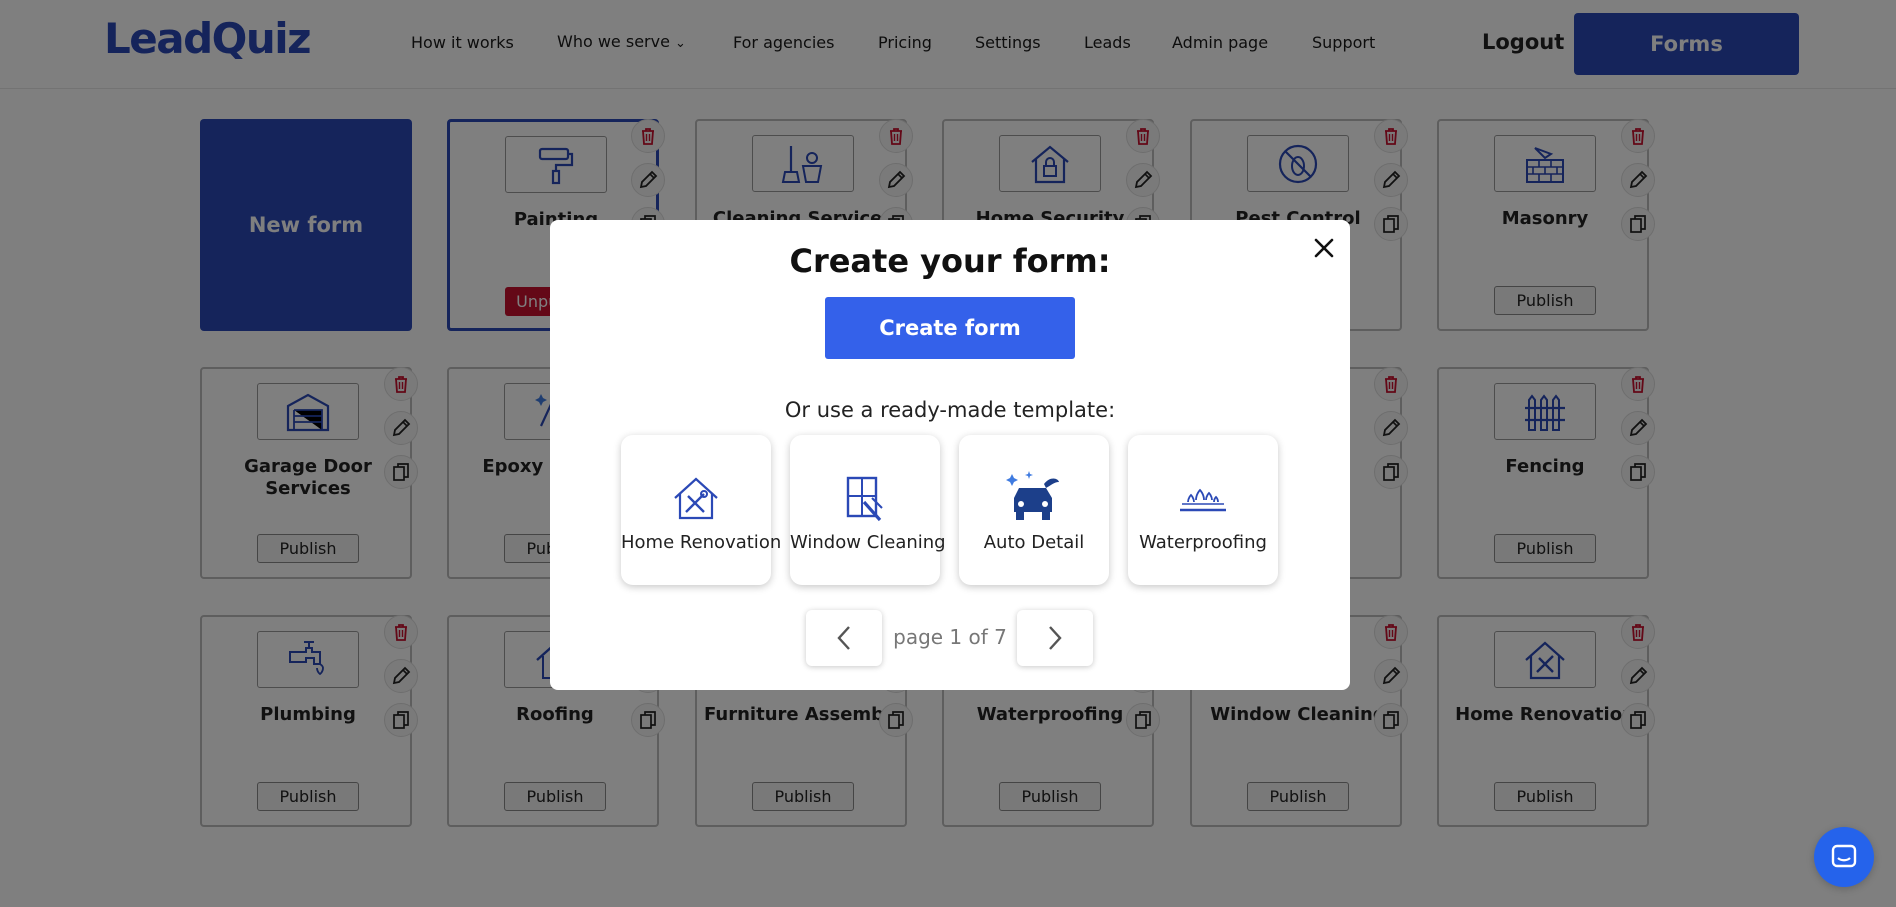 The width and height of the screenshot is (1896, 907). I want to click on water-surface-icon, so click(1203, 497).